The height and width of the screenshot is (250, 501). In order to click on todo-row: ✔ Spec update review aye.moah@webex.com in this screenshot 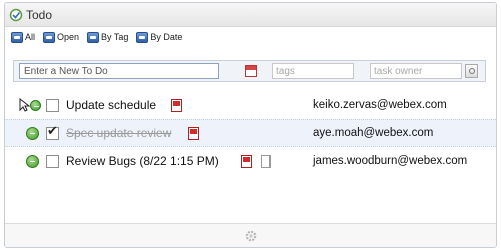, I will do `click(250, 133)`.